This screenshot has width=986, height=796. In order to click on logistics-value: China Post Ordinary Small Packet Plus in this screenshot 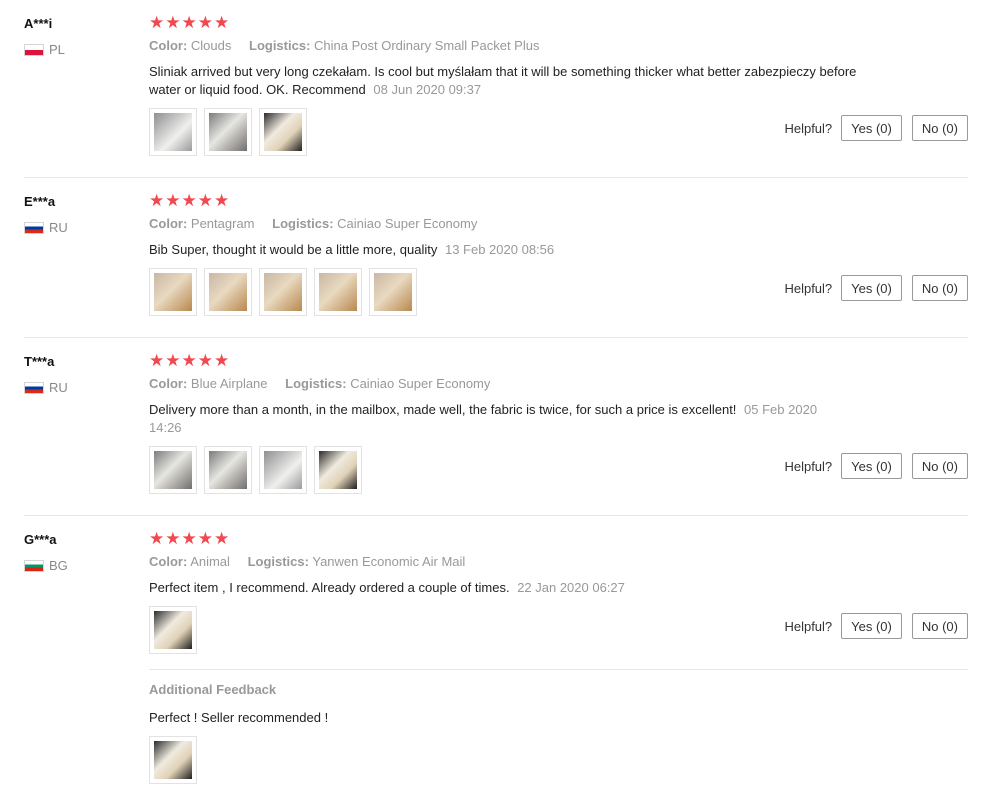, I will do `click(427, 45)`.